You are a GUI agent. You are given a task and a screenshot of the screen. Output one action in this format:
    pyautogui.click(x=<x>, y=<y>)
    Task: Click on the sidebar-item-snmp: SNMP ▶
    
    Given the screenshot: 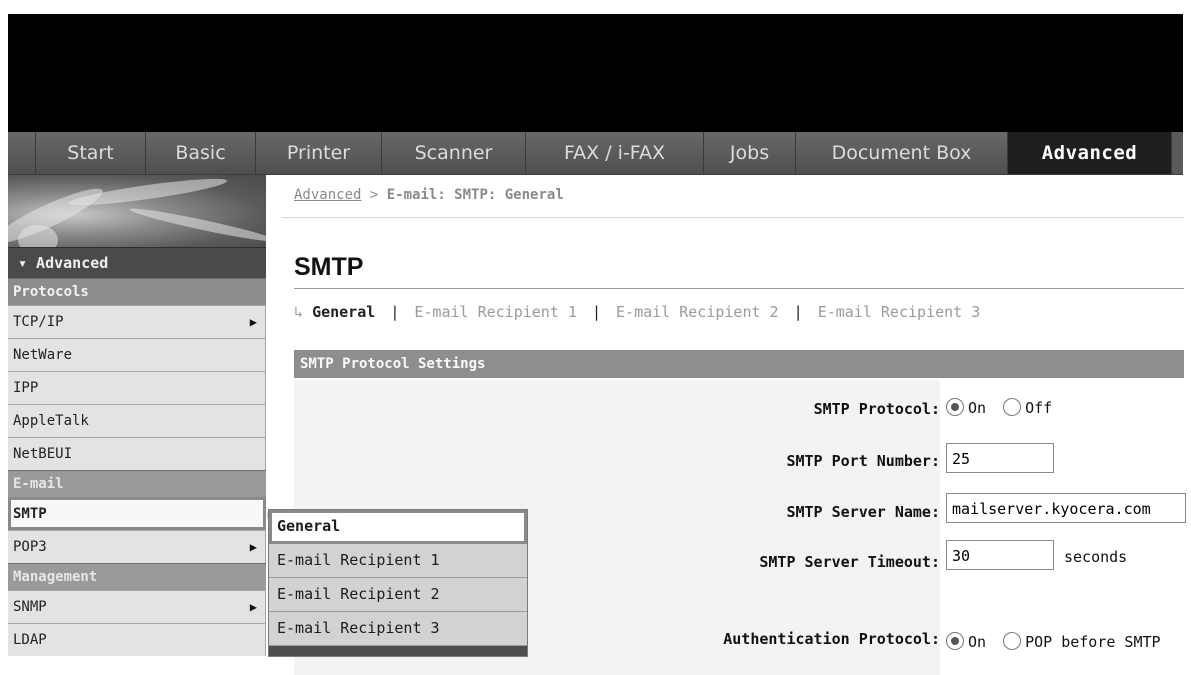 What is the action you would take?
    pyautogui.click(x=137, y=606)
    